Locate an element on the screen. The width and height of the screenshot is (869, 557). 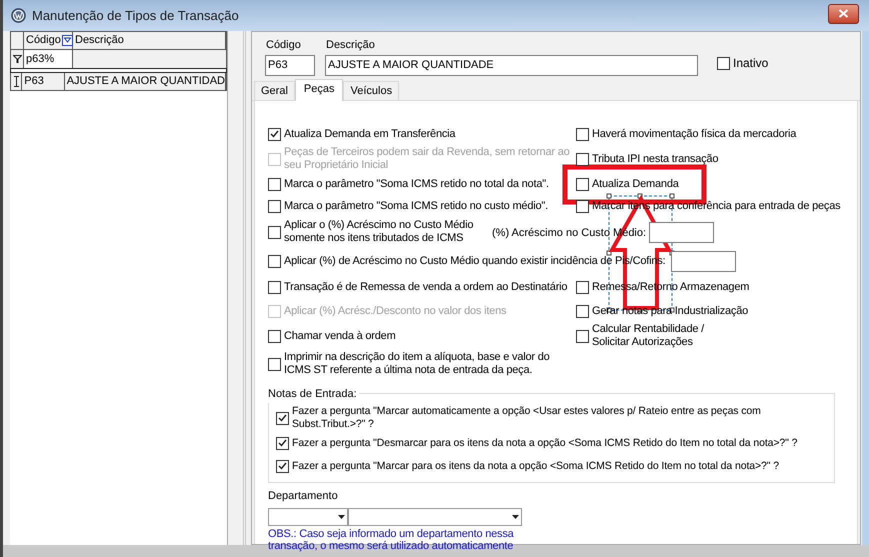
table-cell: AJUSTE A MAIOR QUANTIDAD is located at coordinates (145, 81).